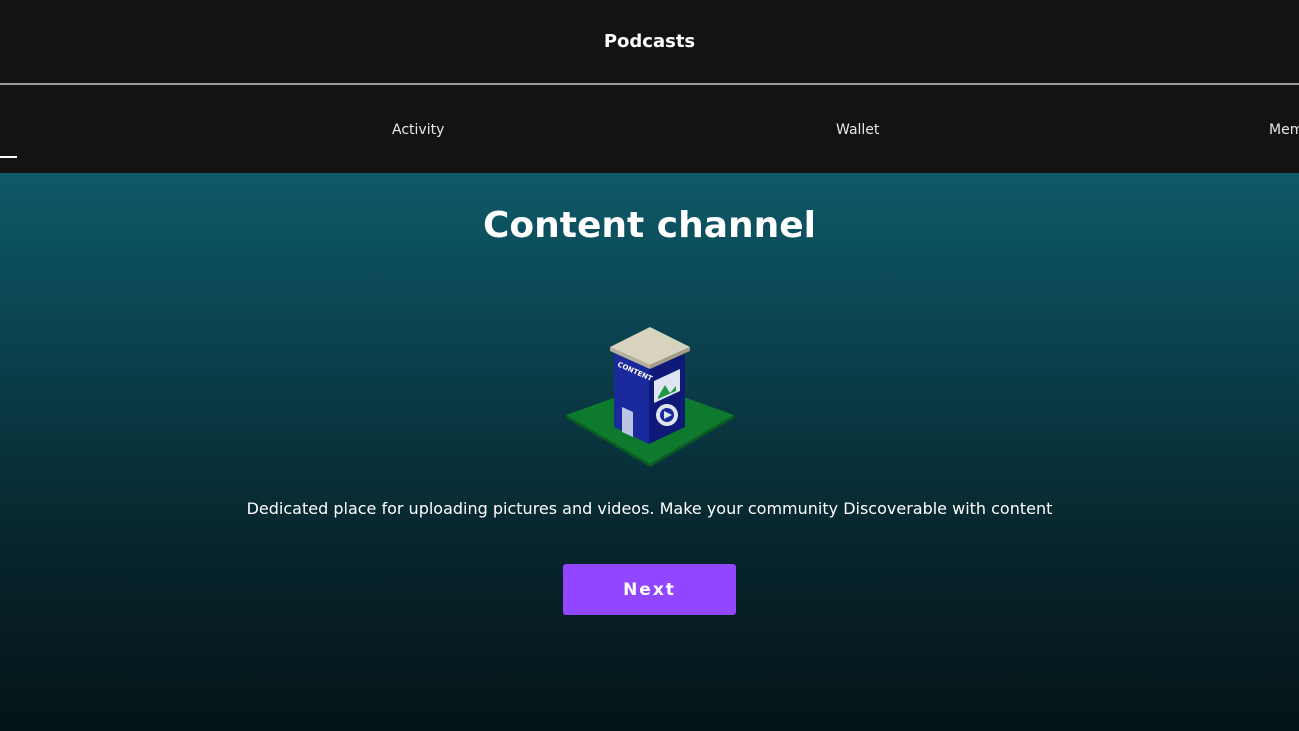  I want to click on page-title: Podcasts, so click(649, 41).